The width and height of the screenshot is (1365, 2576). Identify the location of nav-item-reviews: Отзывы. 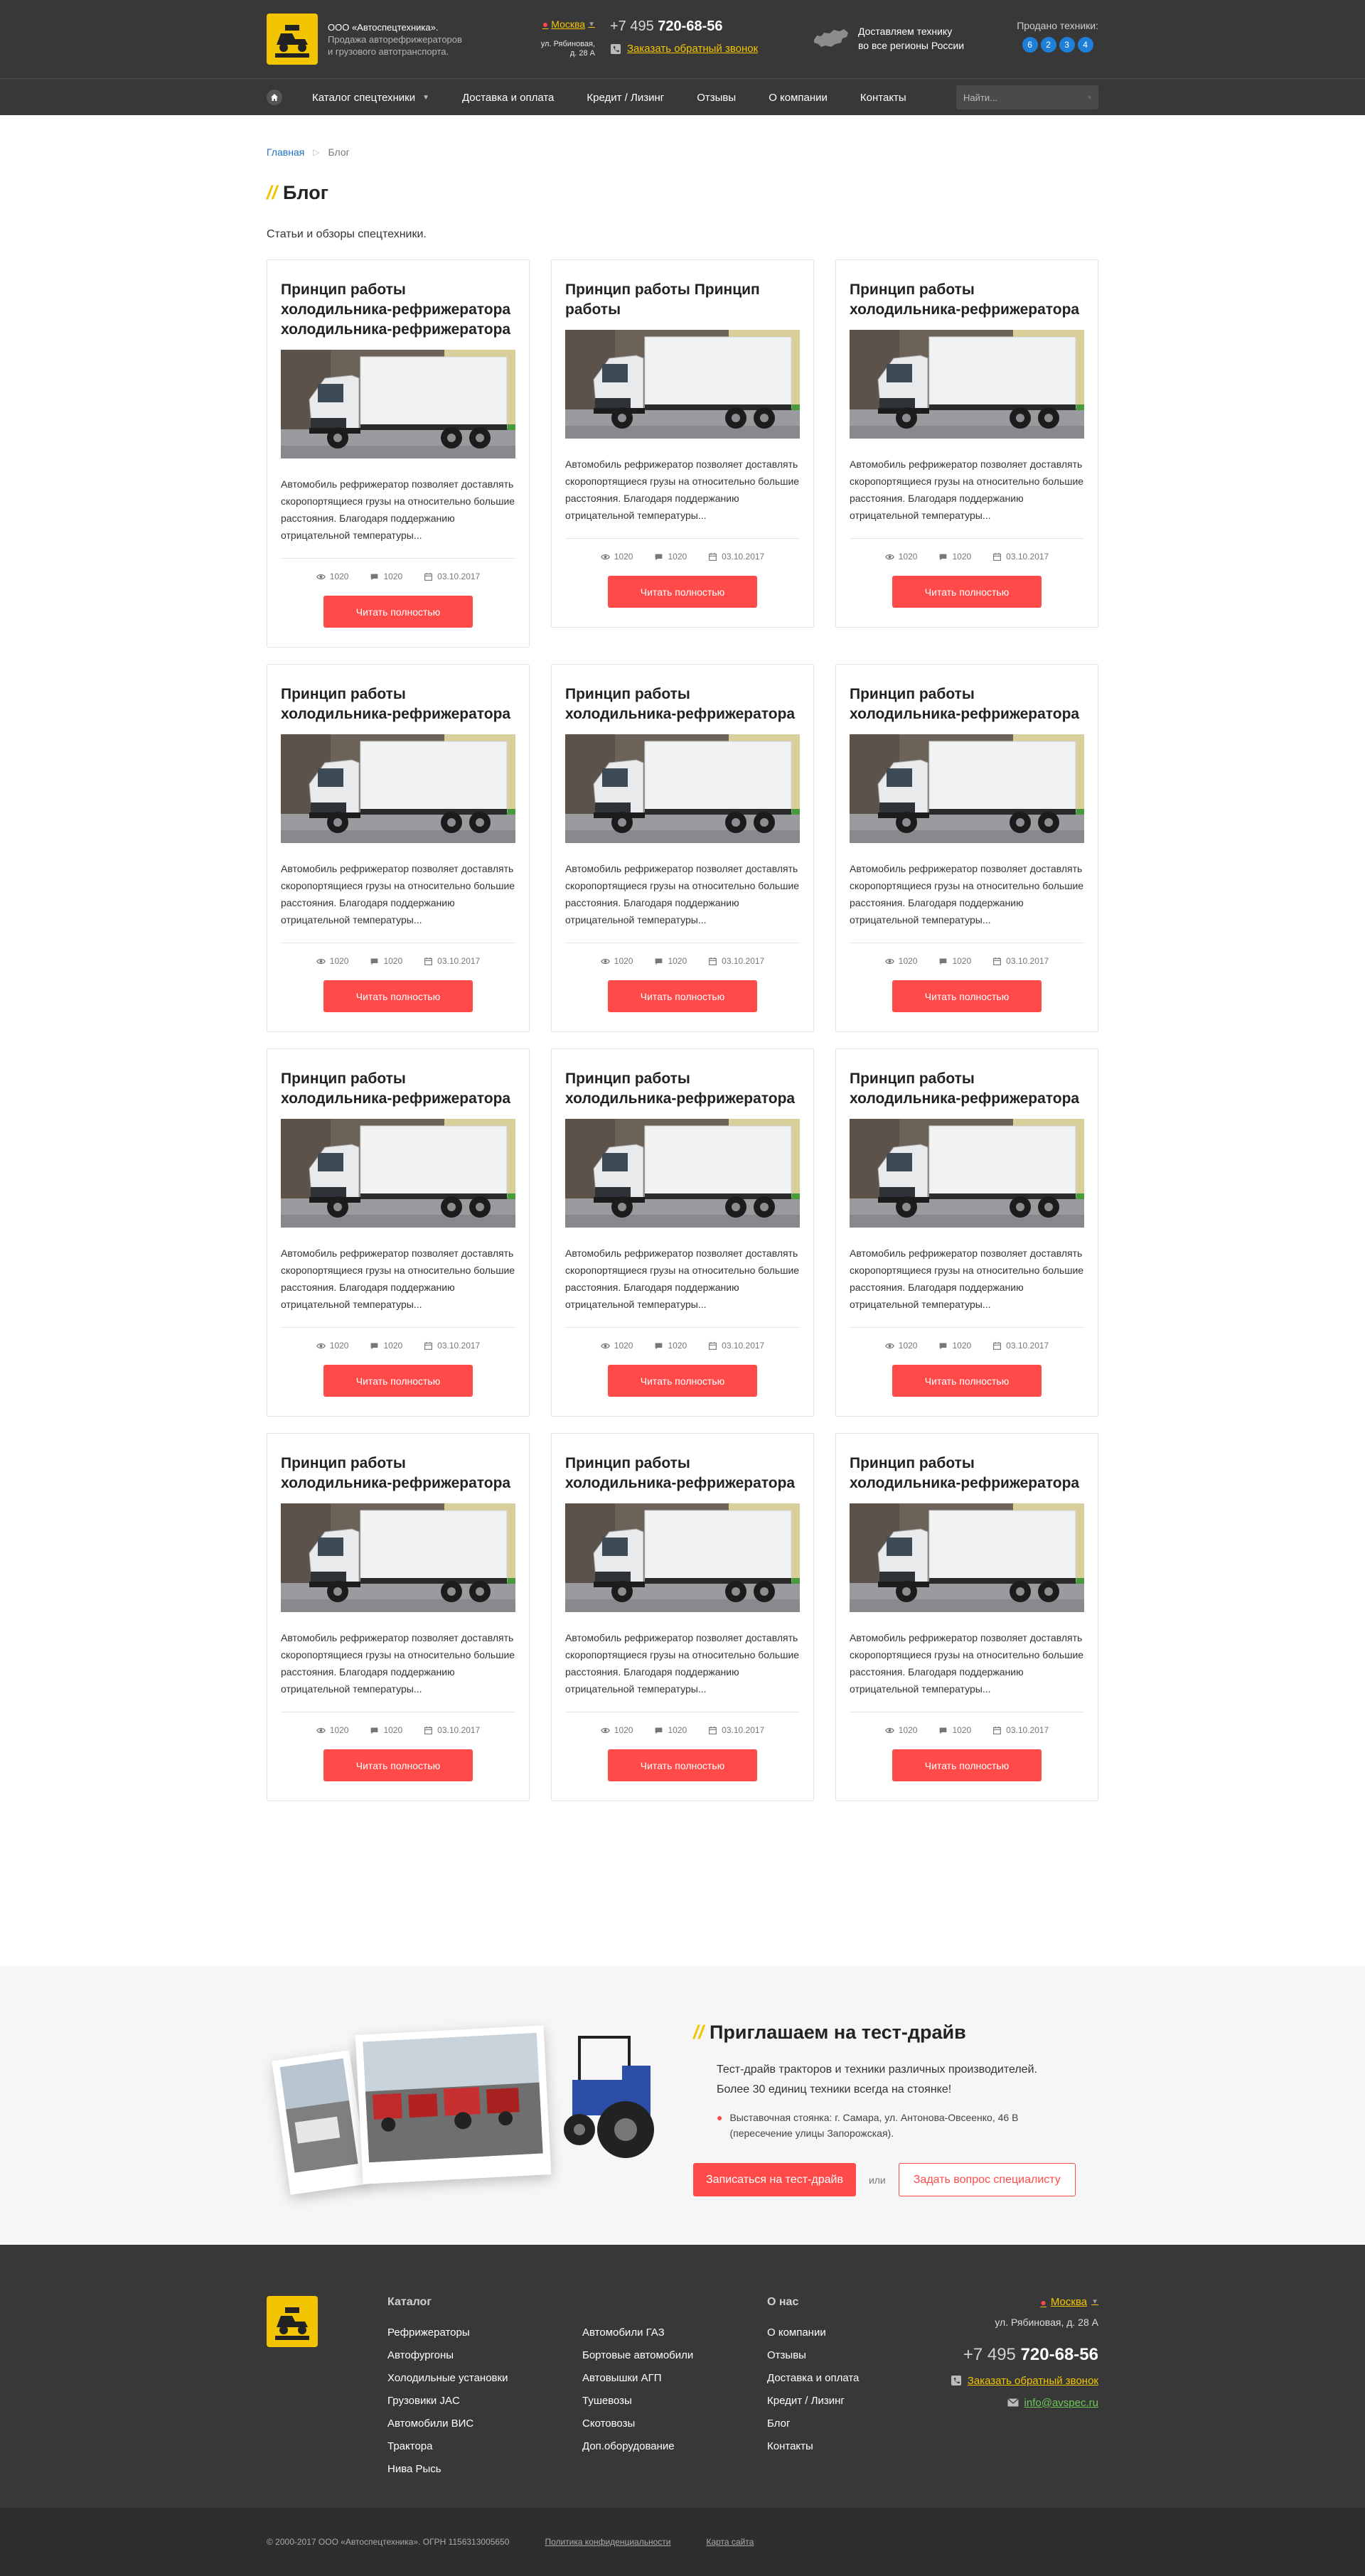
(716, 98).